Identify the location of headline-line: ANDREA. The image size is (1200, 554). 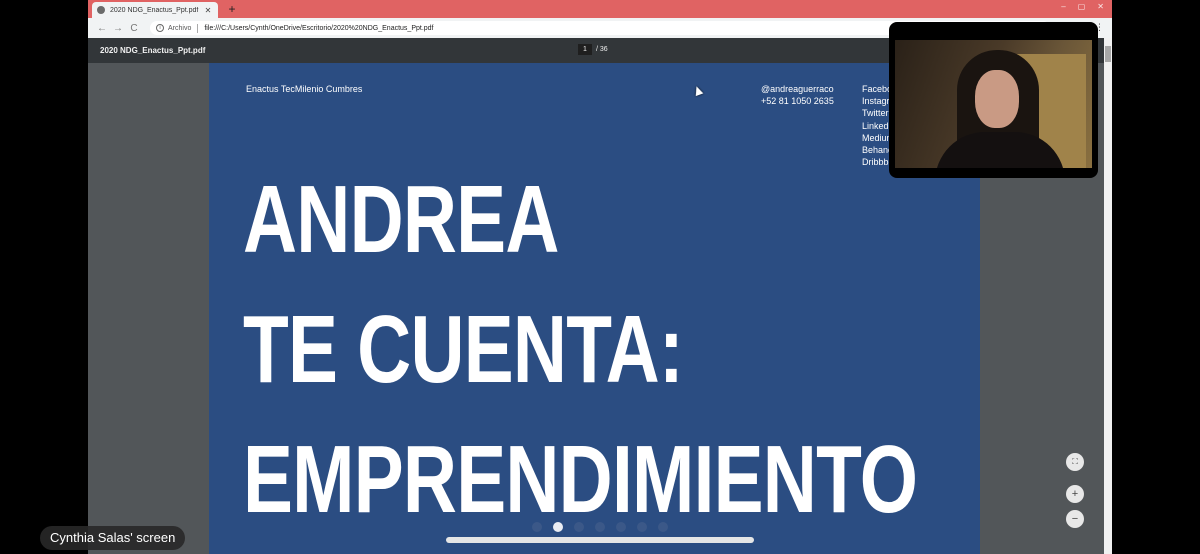
(401, 219).